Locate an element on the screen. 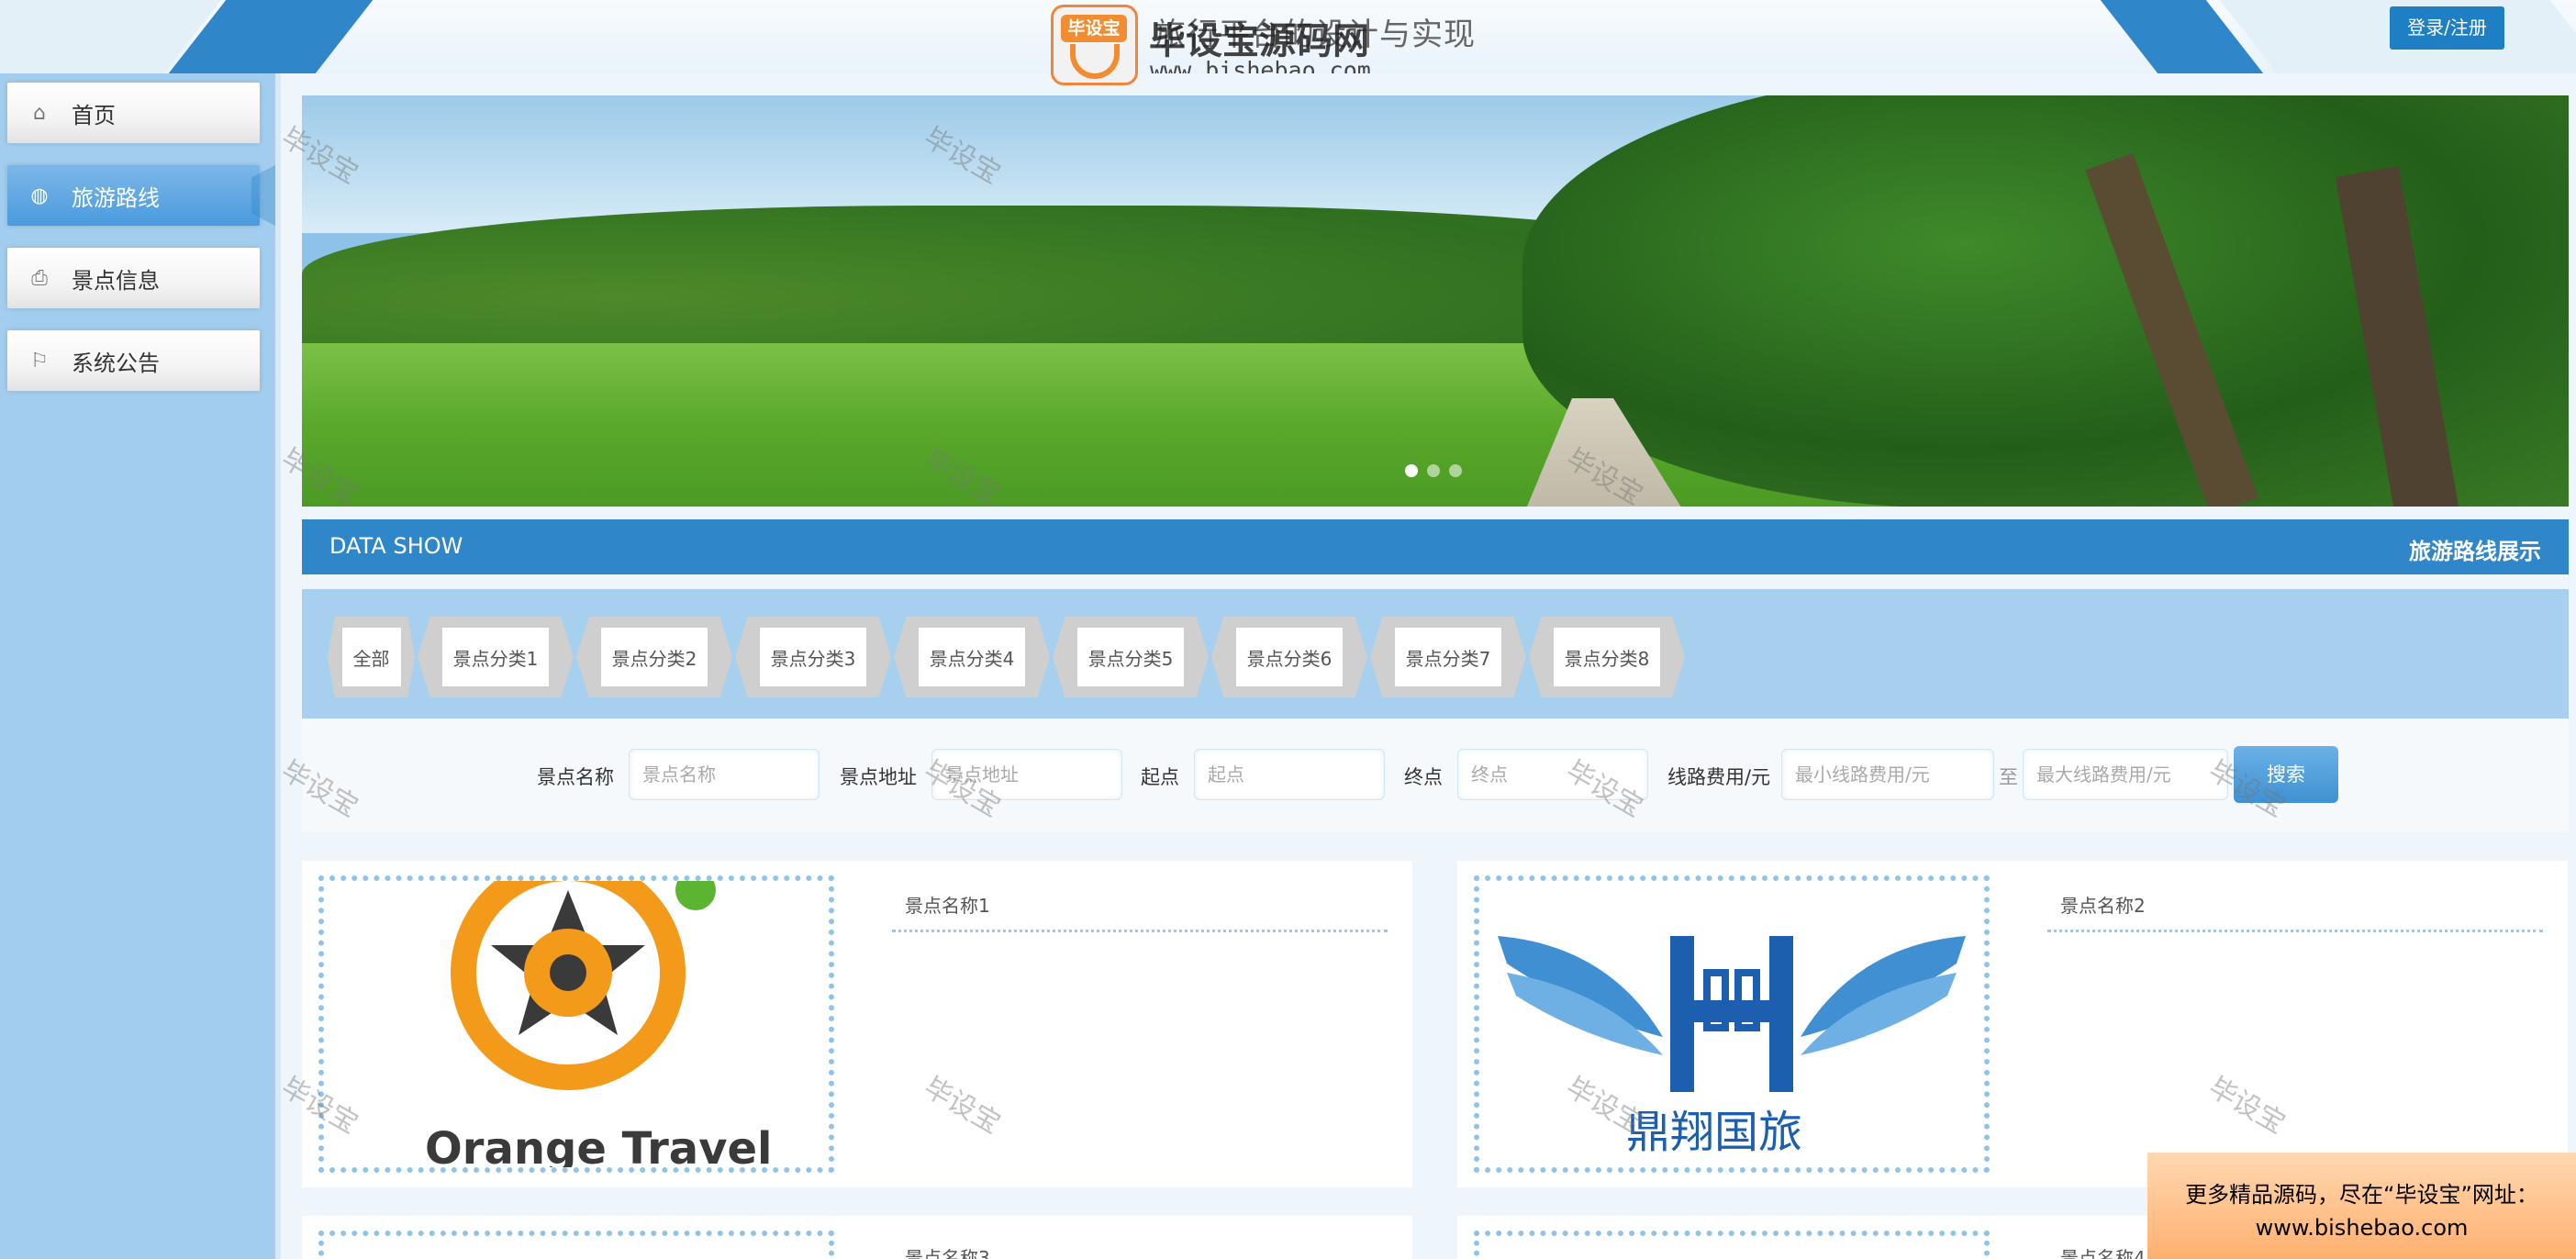  category-tab: 景点分类8 is located at coordinates (1607, 657).